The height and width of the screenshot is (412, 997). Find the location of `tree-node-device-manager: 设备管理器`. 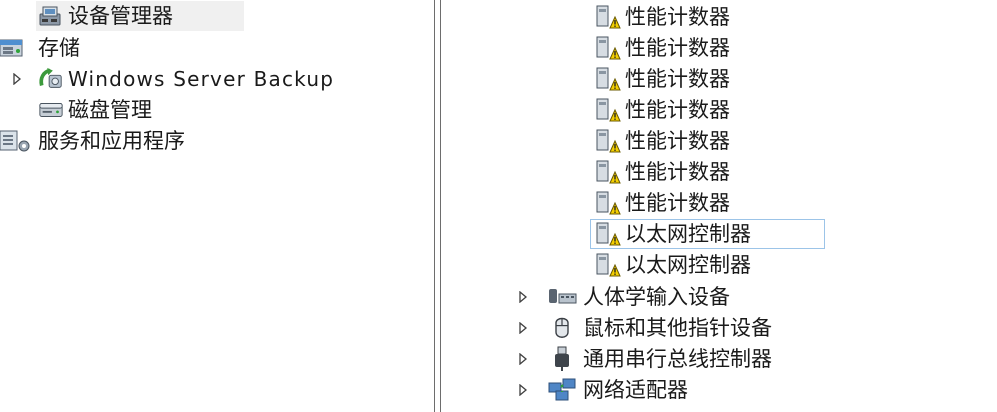

tree-node-device-manager: 设备管理器 is located at coordinates (140, 16).